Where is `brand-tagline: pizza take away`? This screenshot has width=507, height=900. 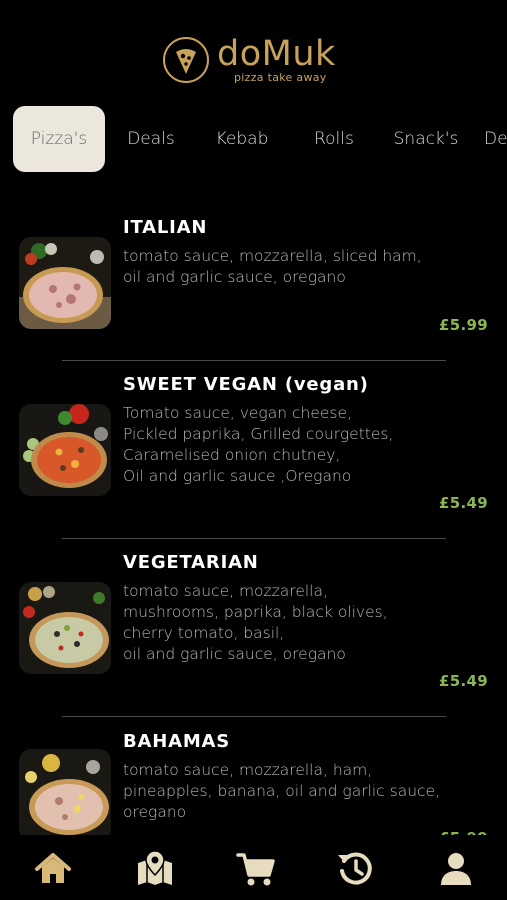
brand-tagline: pizza take away is located at coordinates (280, 77).